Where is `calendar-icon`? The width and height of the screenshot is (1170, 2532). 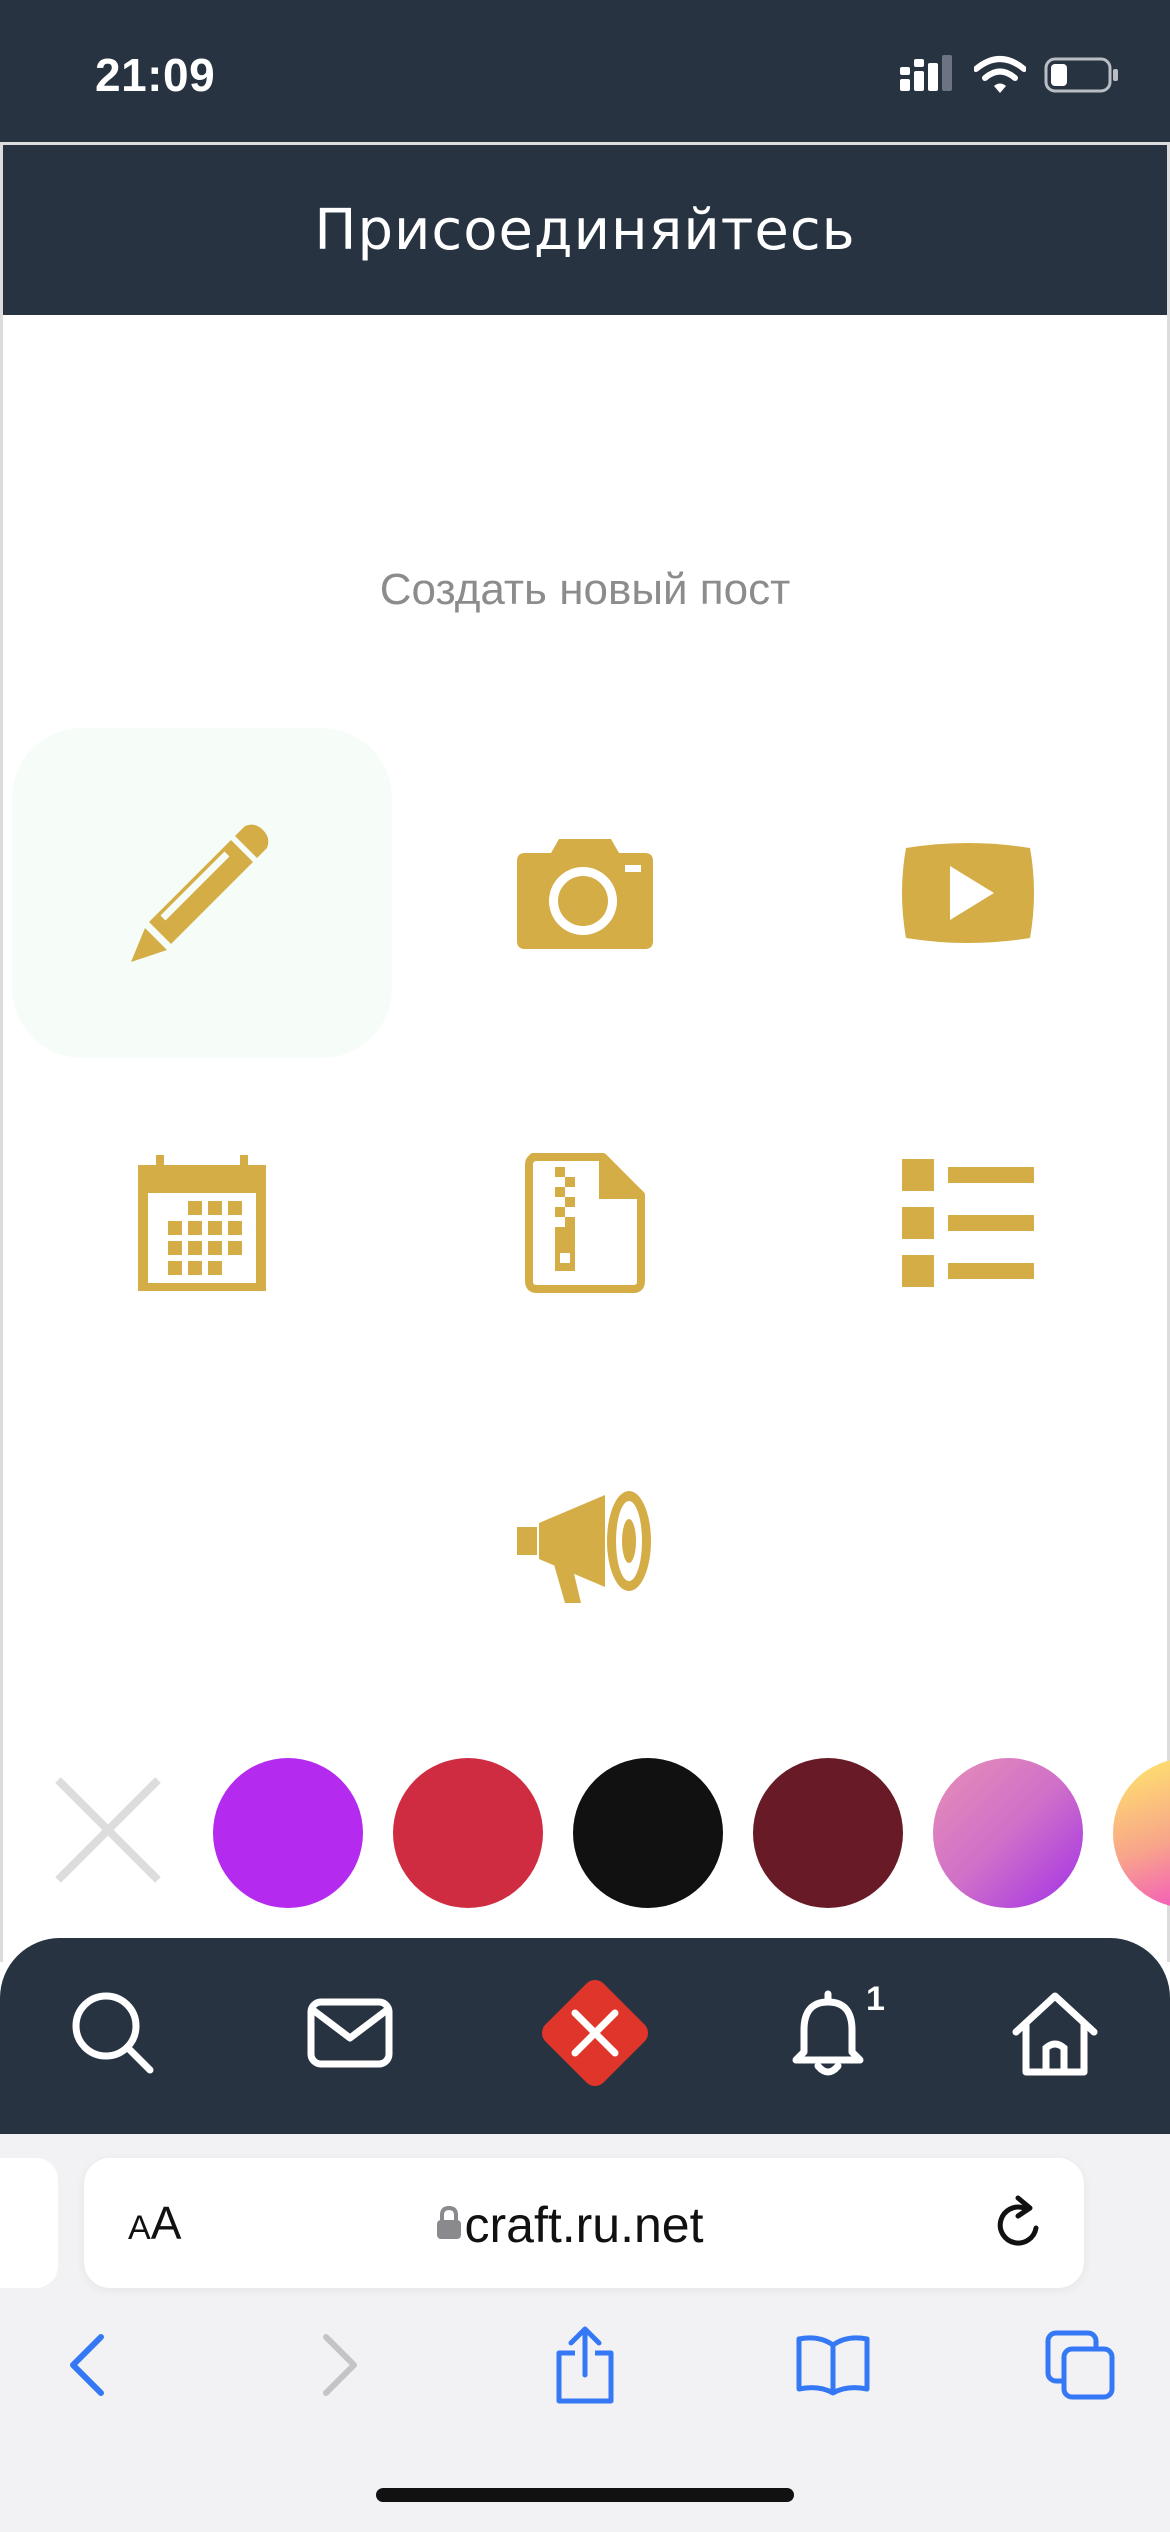 calendar-icon is located at coordinates (202, 1223).